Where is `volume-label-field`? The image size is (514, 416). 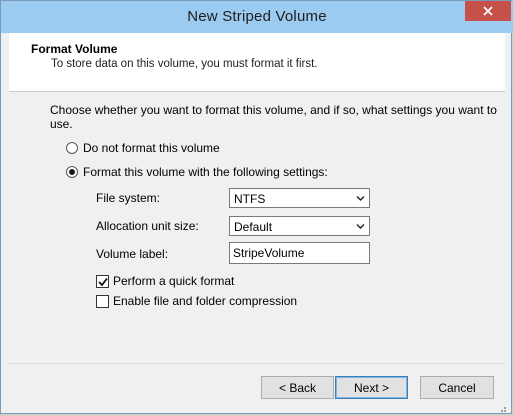
volume-label-field is located at coordinates (299, 253).